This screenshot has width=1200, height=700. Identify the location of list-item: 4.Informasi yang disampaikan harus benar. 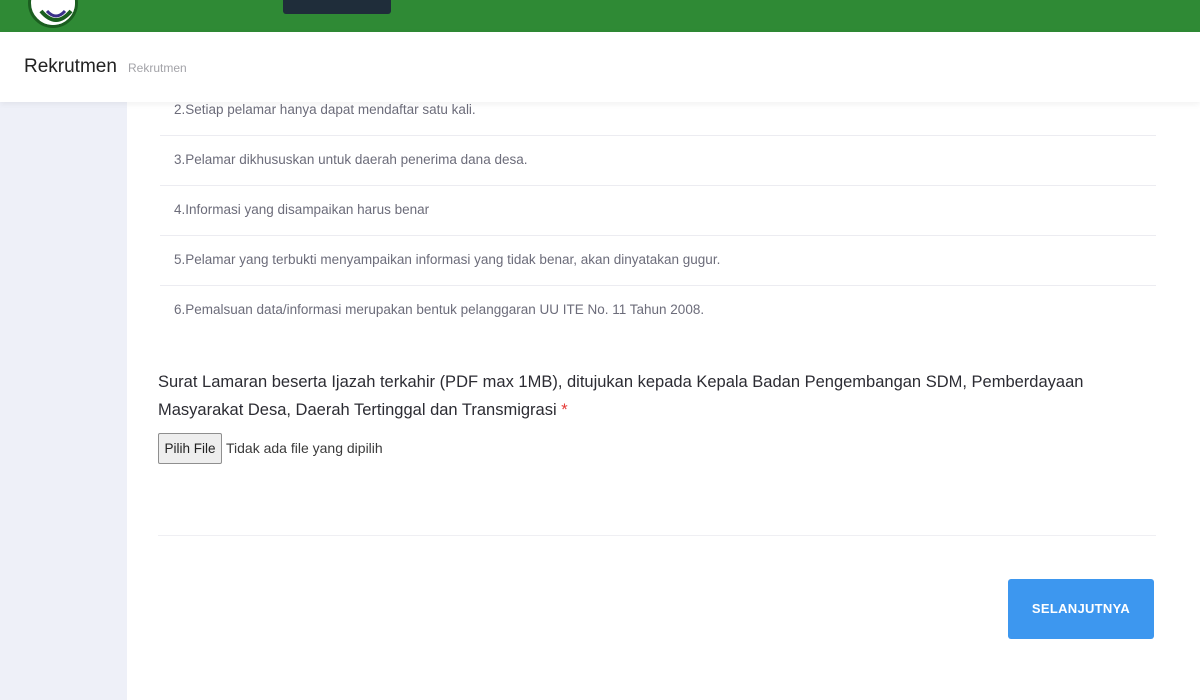
(658, 211).